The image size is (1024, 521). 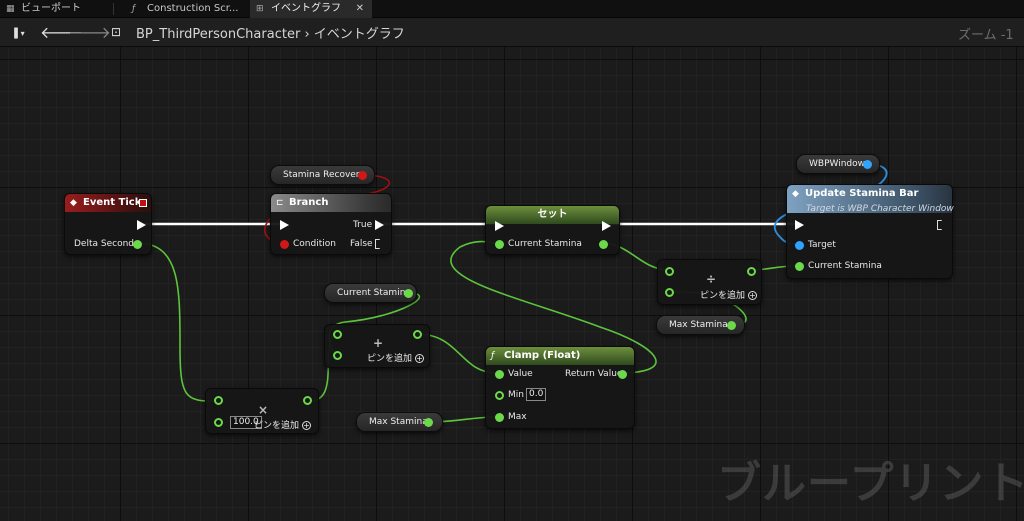 I want to click on close-icon: ✕, so click(x=360, y=9).